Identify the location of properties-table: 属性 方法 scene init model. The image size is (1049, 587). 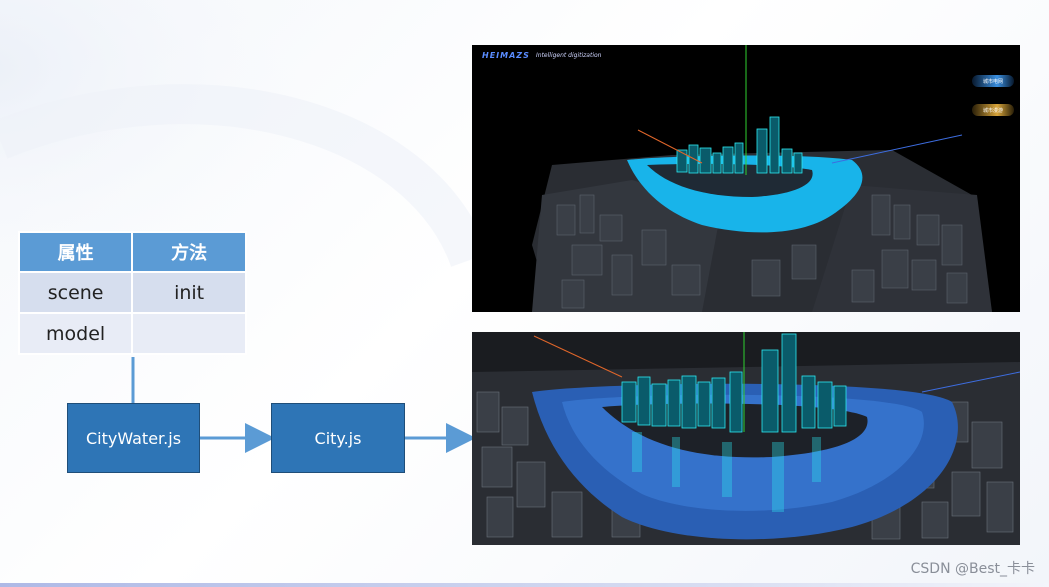
(132, 293).